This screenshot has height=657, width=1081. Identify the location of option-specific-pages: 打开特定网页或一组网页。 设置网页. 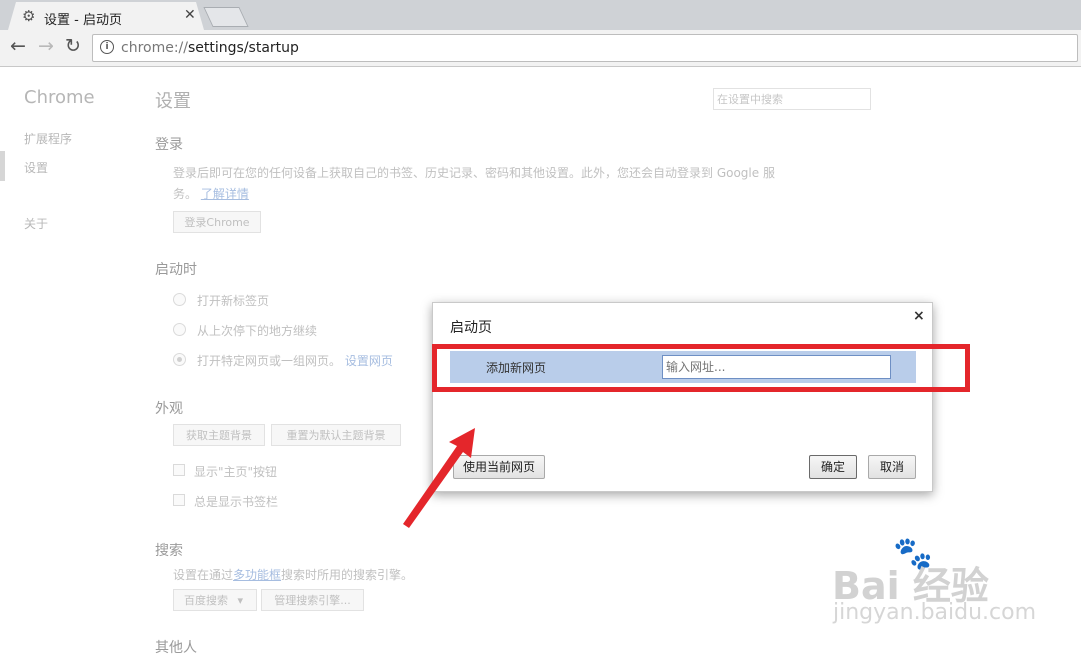
(295, 361).